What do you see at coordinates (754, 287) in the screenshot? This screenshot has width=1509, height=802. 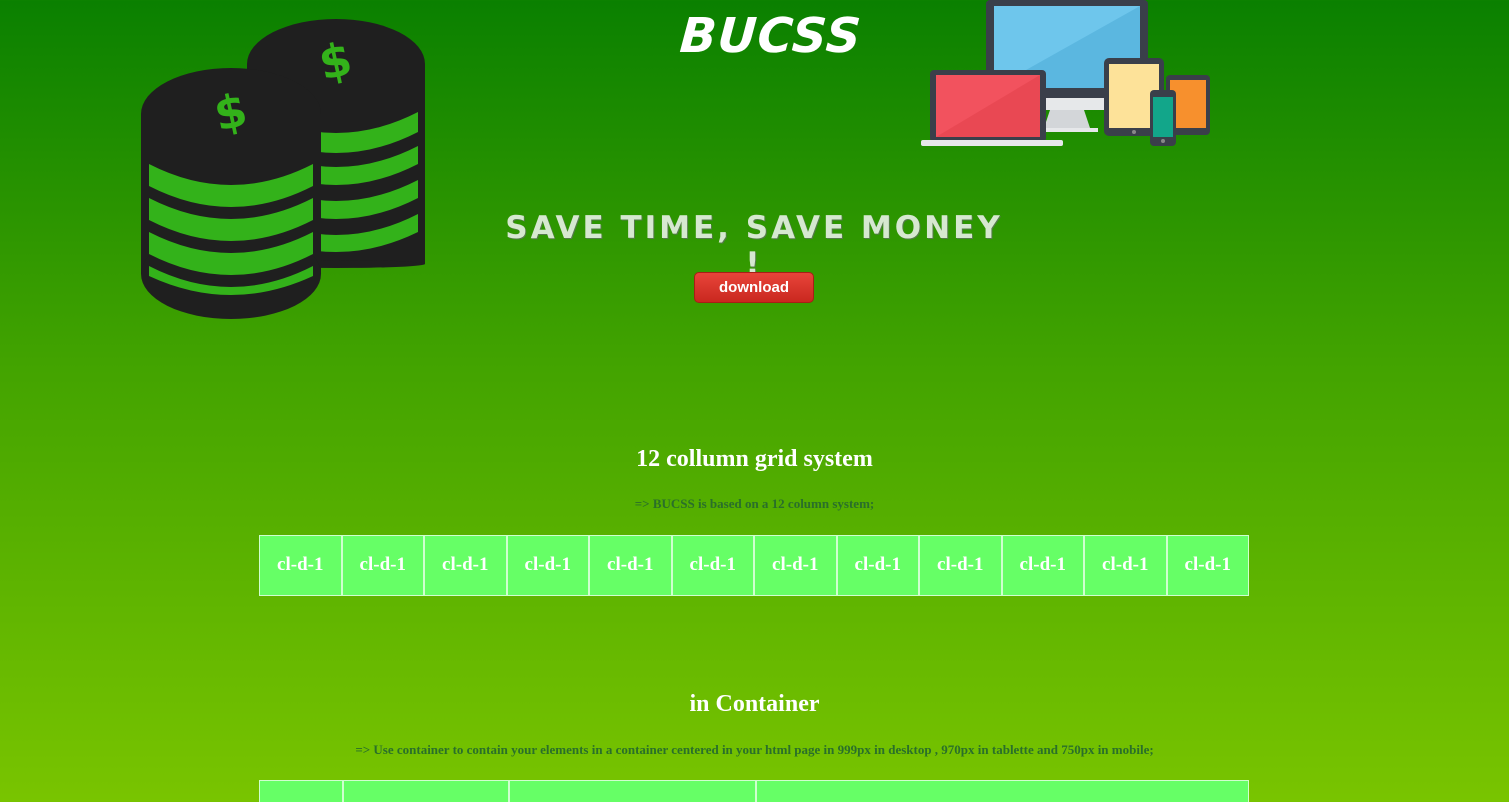 I see `download-button: download` at bounding box center [754, 287].